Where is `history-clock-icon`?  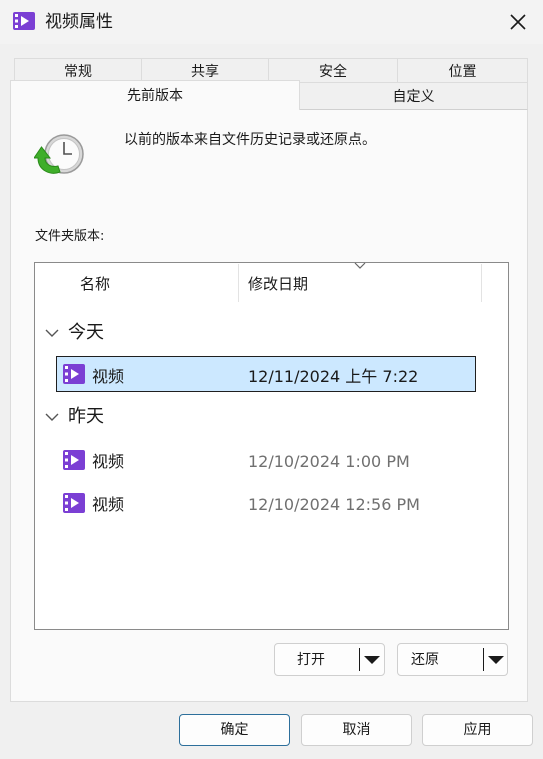
history-clock-icon is located at coordinates (59, 154).